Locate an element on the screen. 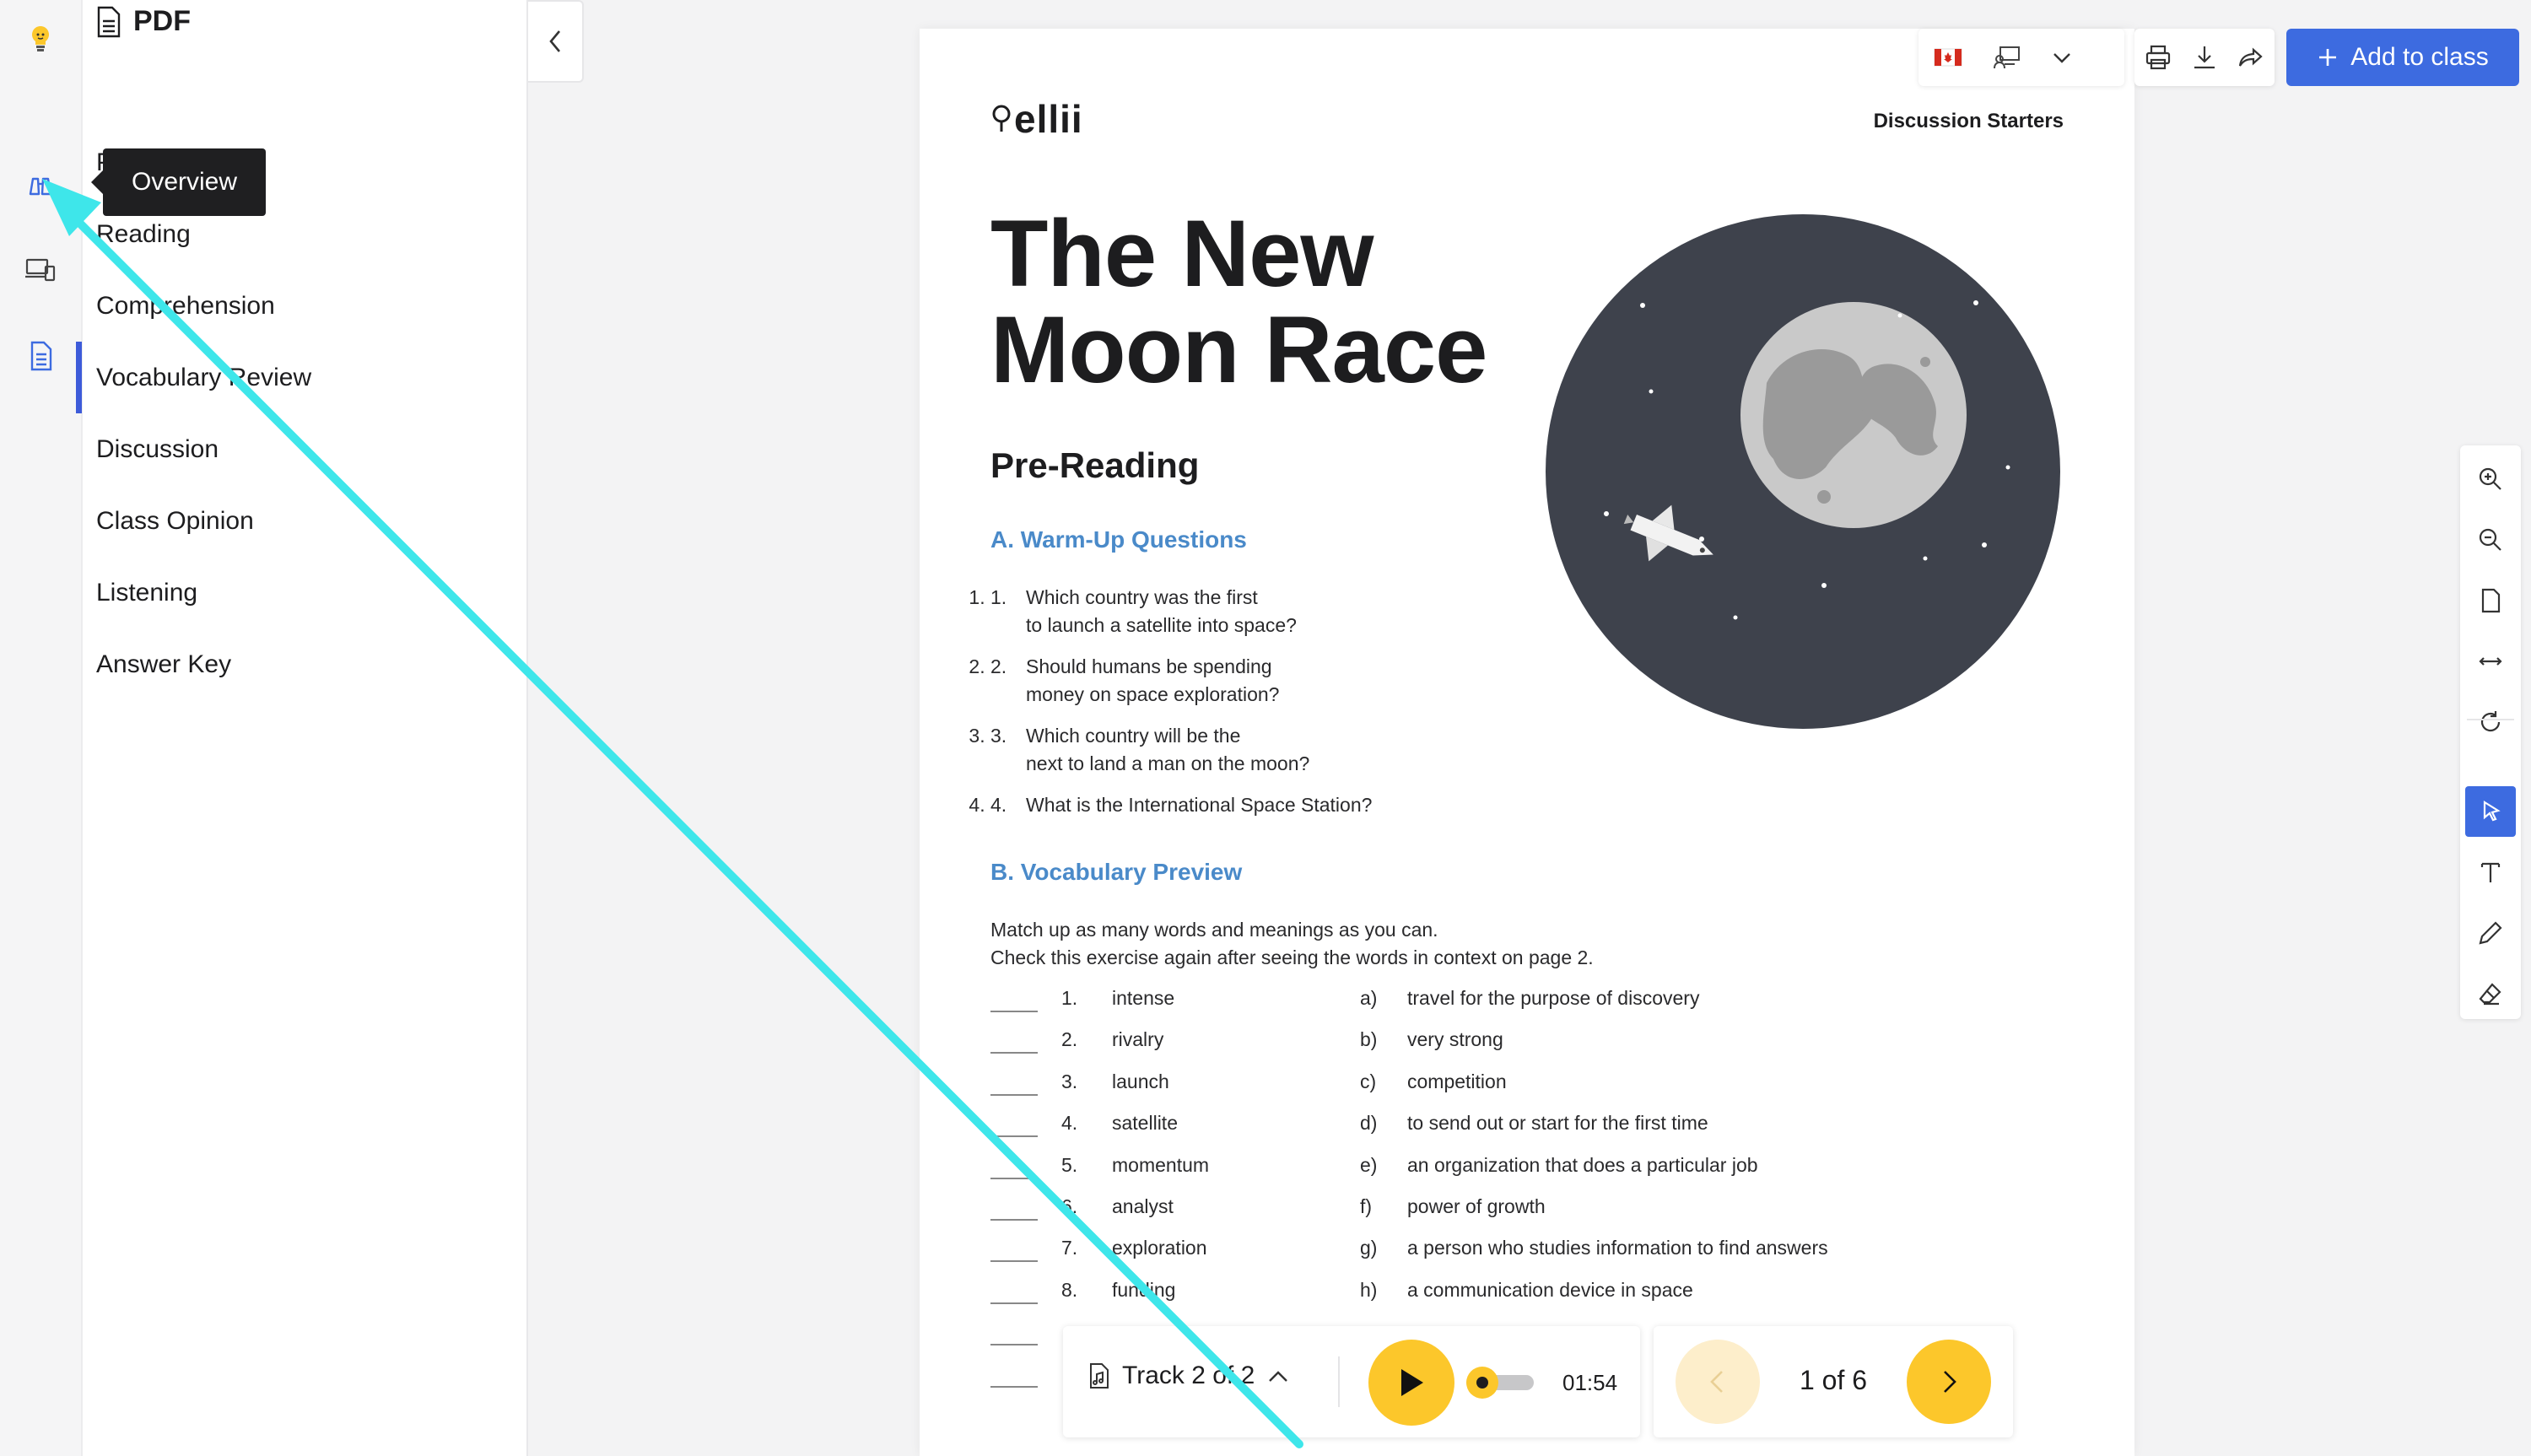  pointer-icon is located at coordinates (2492, 811).